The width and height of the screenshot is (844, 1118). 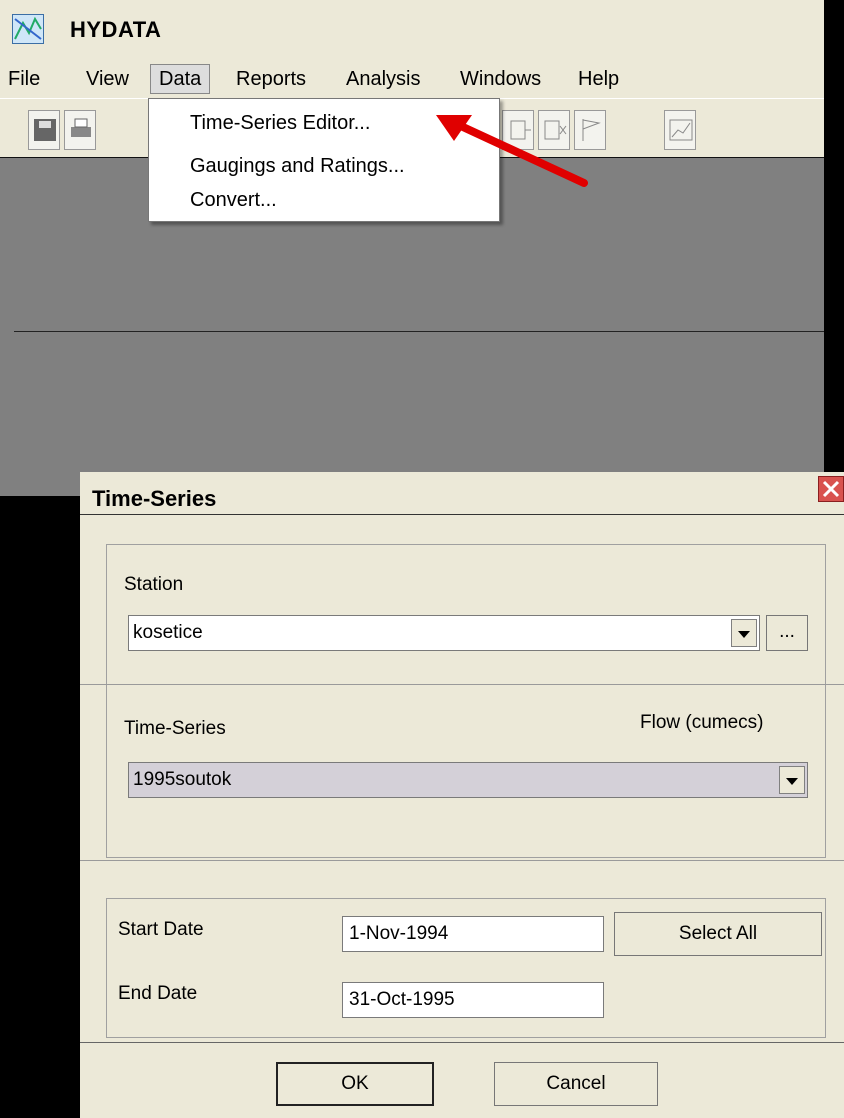 I want to click on print-icon, so click(x=80, y=130).